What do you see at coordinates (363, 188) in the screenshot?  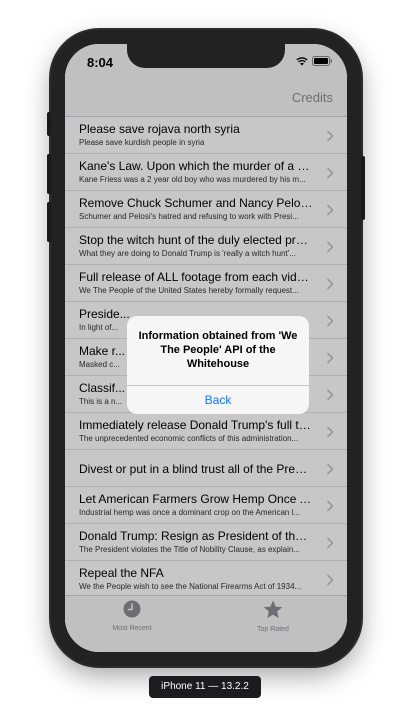 I see `power-button` at bounding box center [363, 188].